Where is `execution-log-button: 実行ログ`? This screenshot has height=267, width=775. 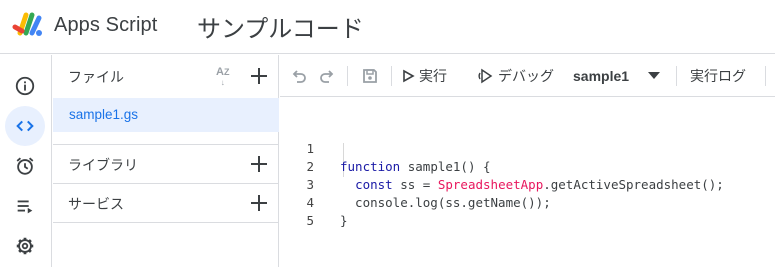
execution-log-button: 実行ログ is located at coordinates (718, 76).